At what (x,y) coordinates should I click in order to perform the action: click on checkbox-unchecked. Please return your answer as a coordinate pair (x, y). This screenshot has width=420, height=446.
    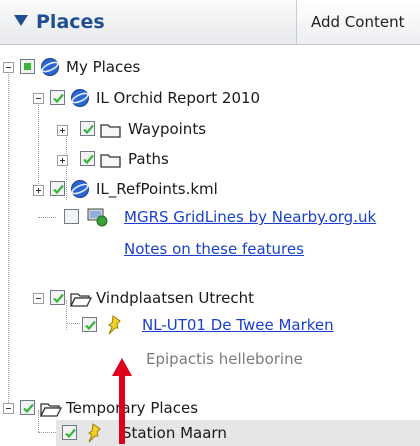
    Looking at the image, I should click on (71, 216).